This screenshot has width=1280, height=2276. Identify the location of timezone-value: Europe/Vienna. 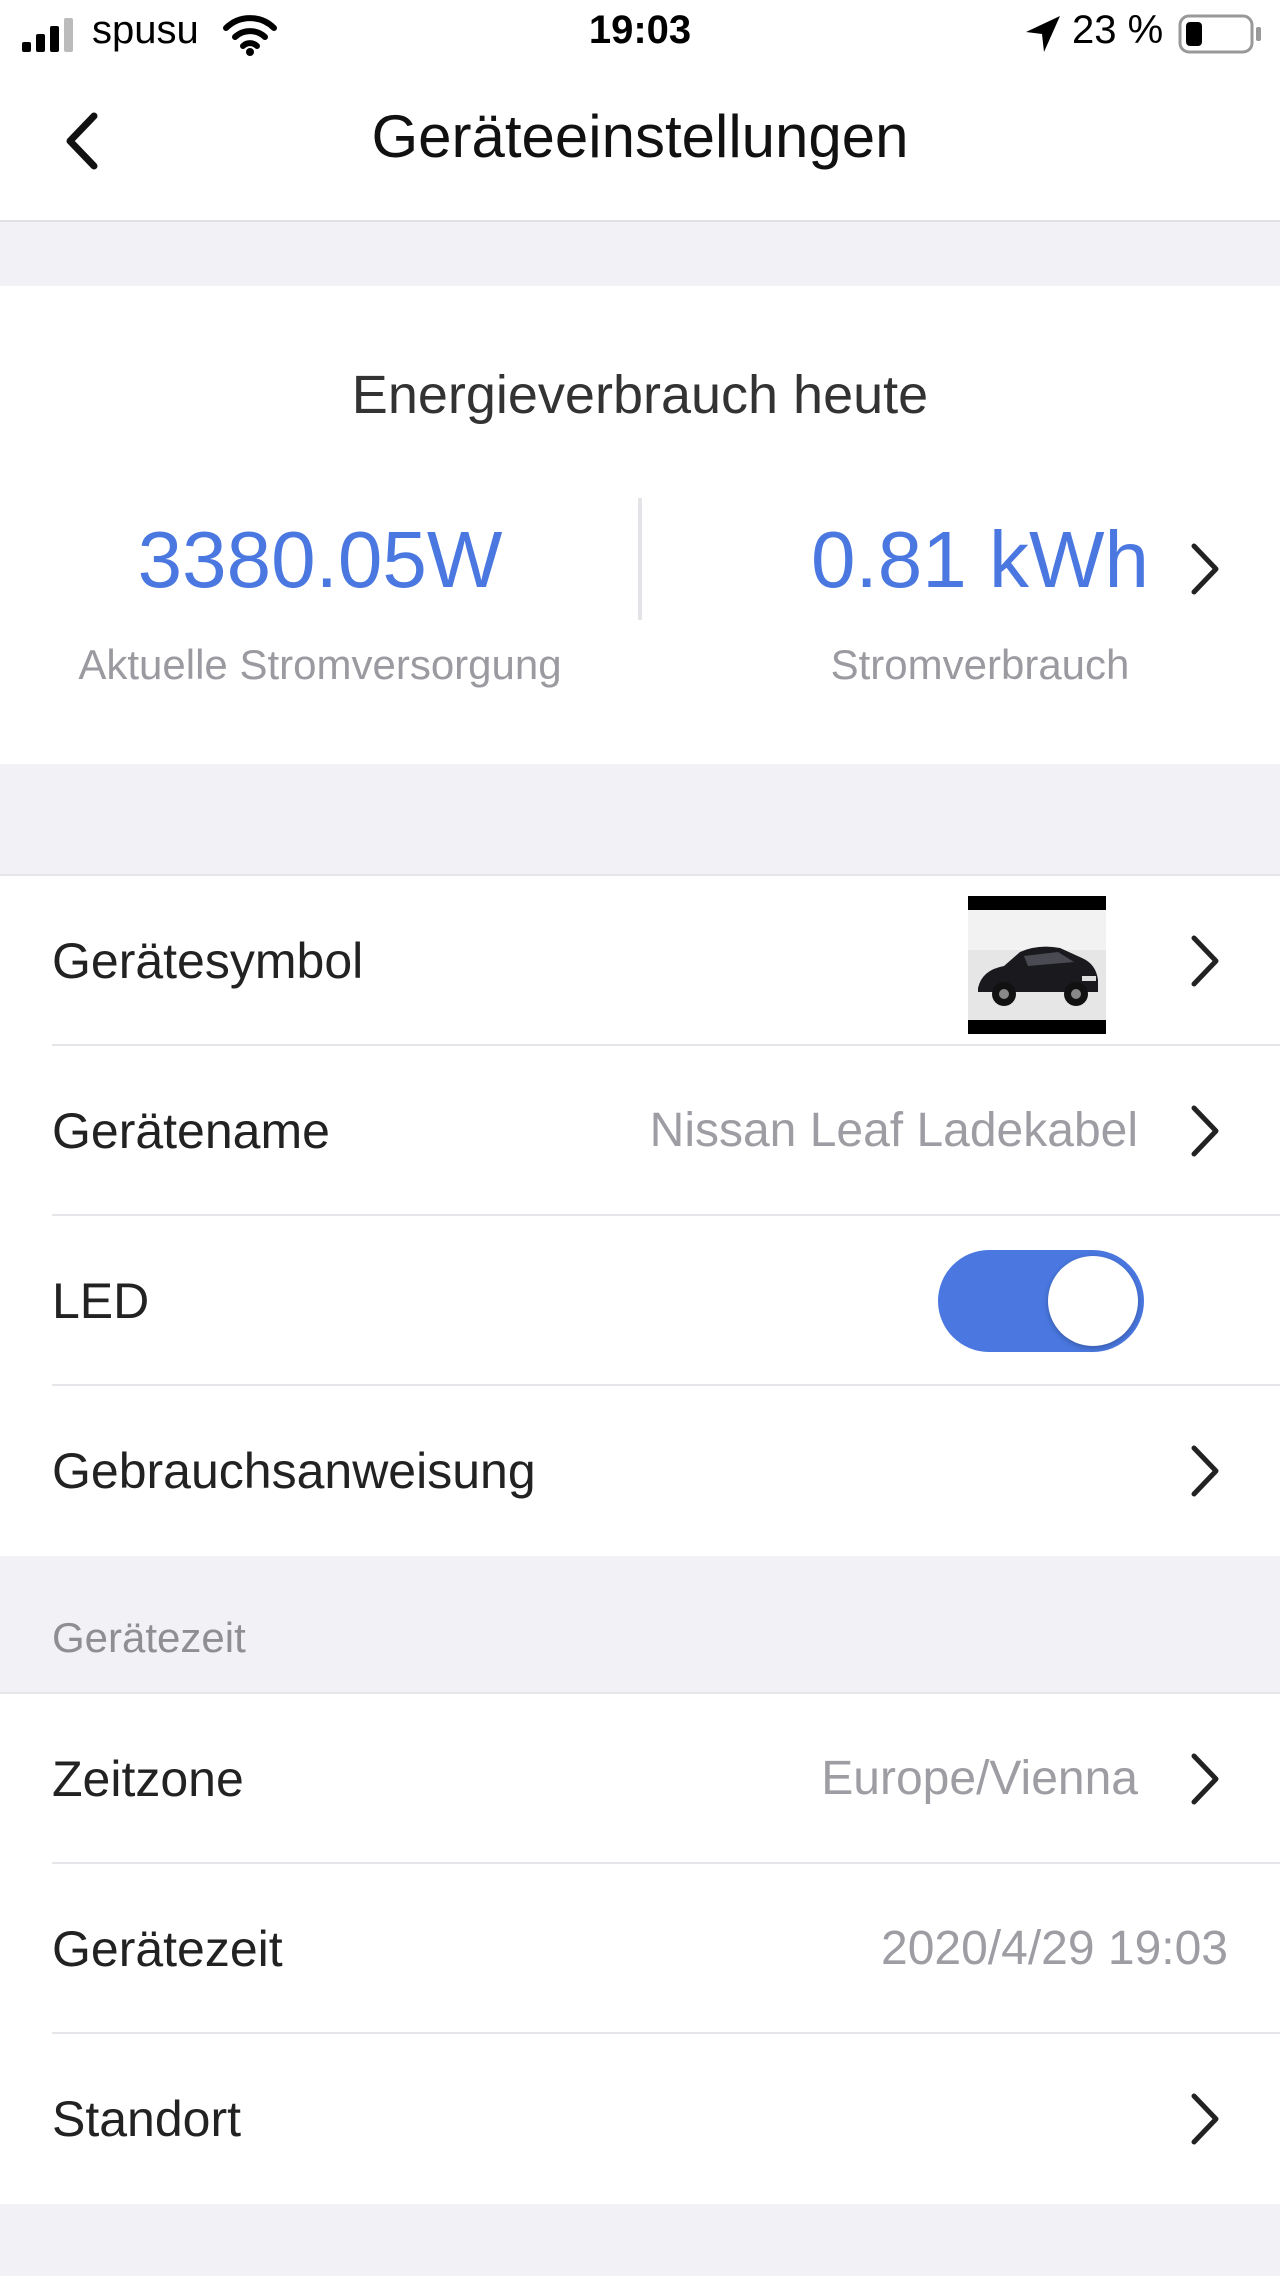
(979, 1778).